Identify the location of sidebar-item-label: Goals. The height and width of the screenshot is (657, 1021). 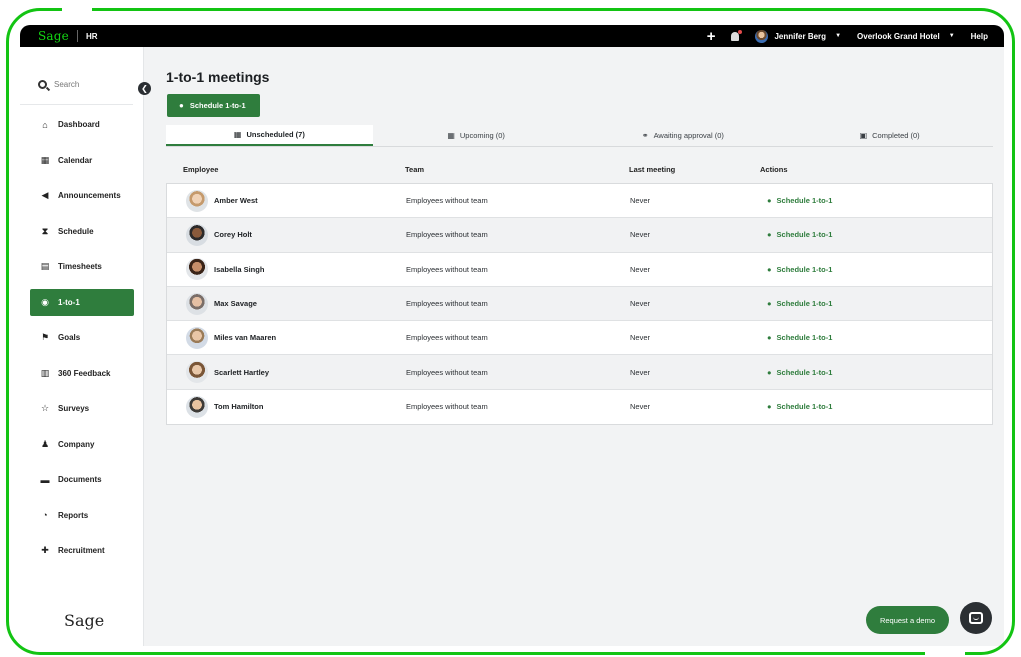
(69, 337).